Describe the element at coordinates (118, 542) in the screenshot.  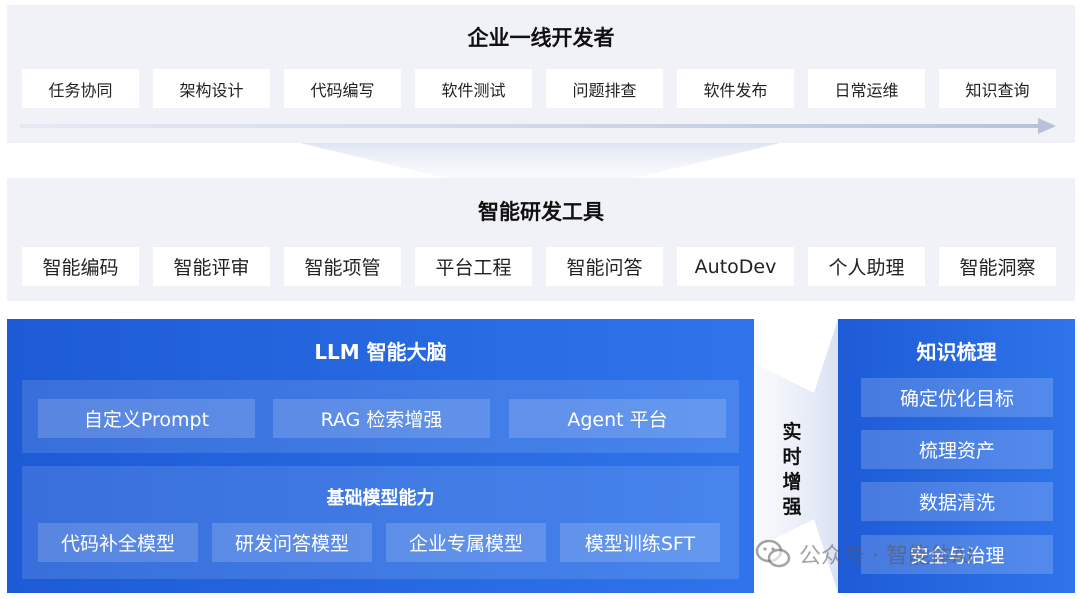
I see `model-chip: 代码补全模型` at that location.